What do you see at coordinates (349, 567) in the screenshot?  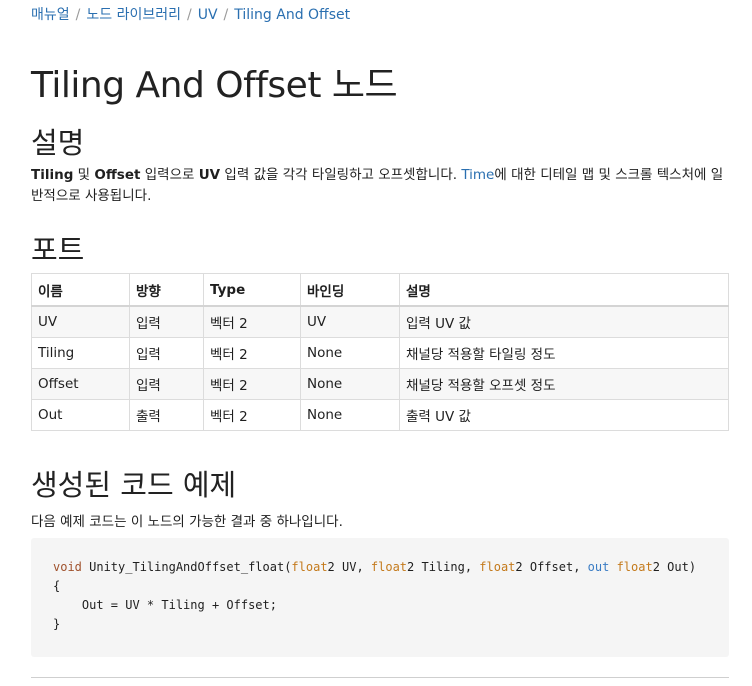 I see `code-text: 2 UV,` at bounding box center [349, 567].